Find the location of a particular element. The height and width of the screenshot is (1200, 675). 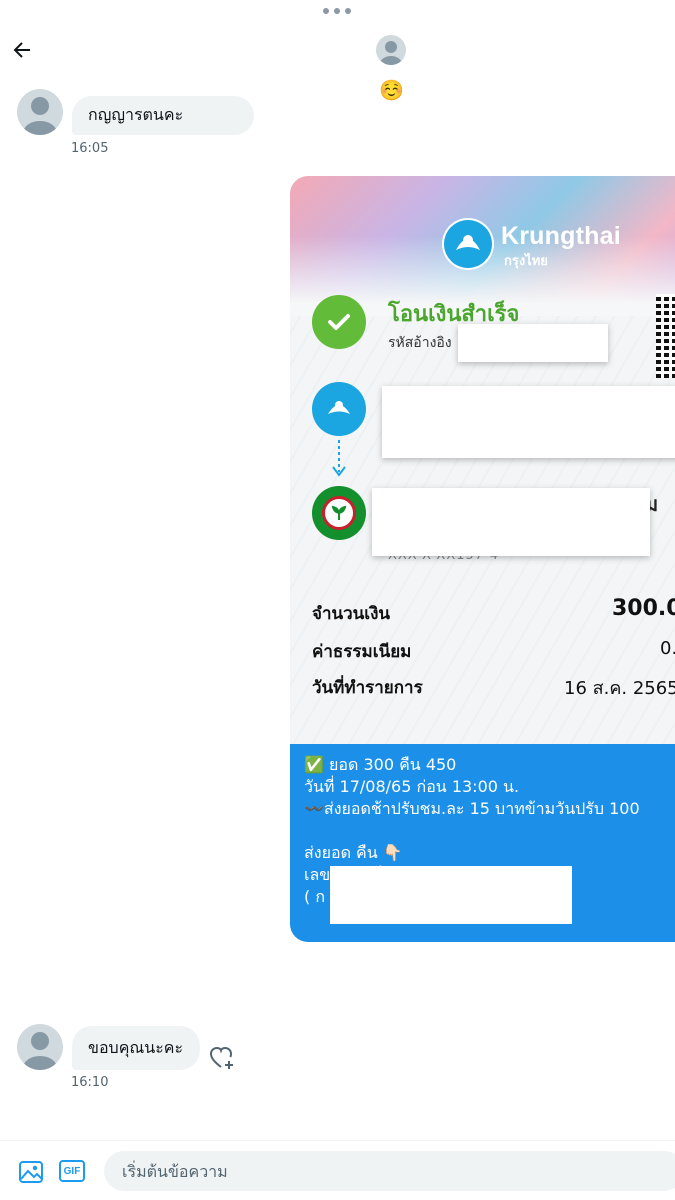

caption-line: ✅ ยอด 300 คืน 450 is located at coordinates (380, 764).